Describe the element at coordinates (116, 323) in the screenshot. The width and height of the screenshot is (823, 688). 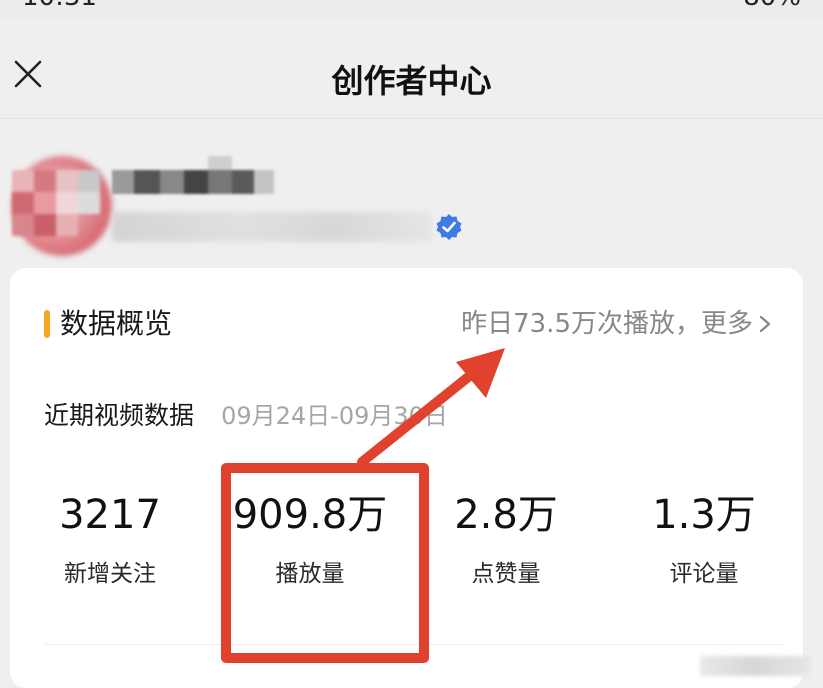
I see `section-title: 数据概览` at that location.